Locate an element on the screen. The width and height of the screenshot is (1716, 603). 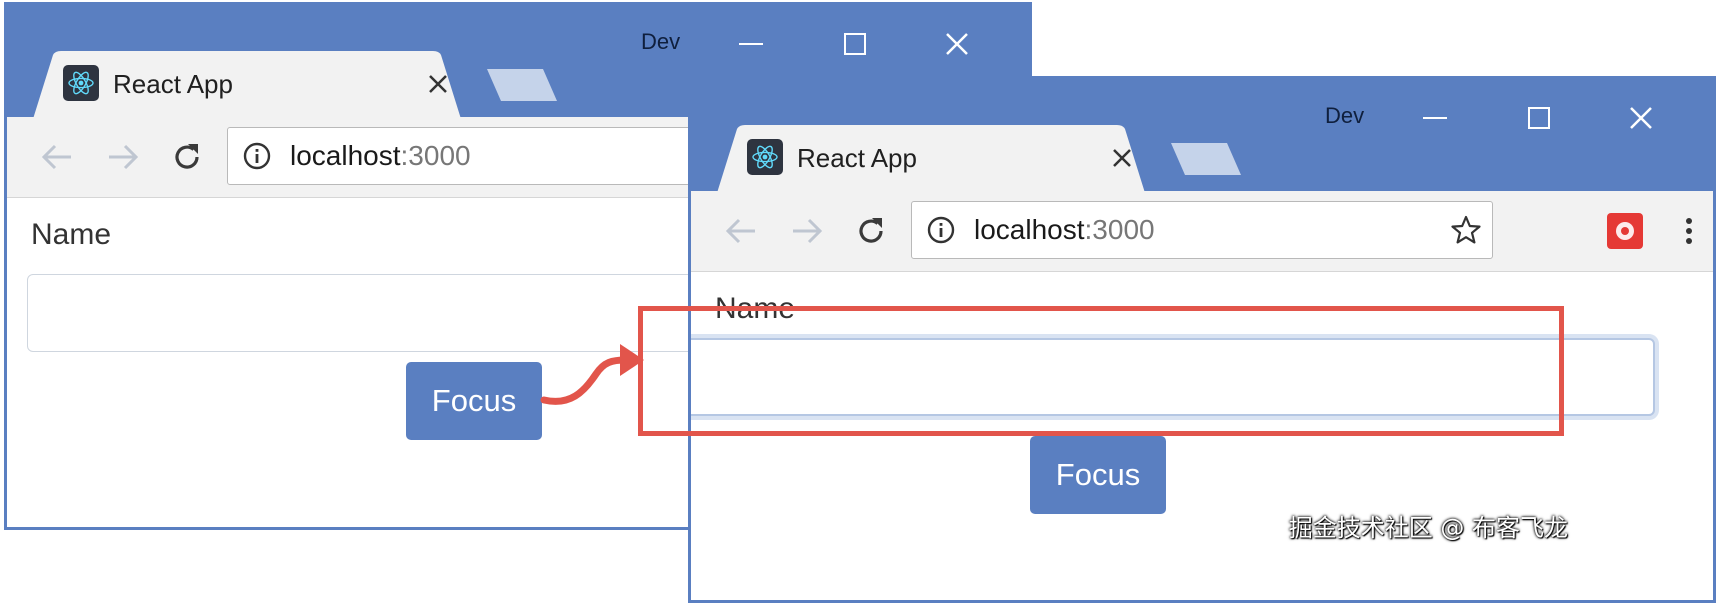
browser-toolbar: localhost:3000 is located at coordinates (1202, 231).